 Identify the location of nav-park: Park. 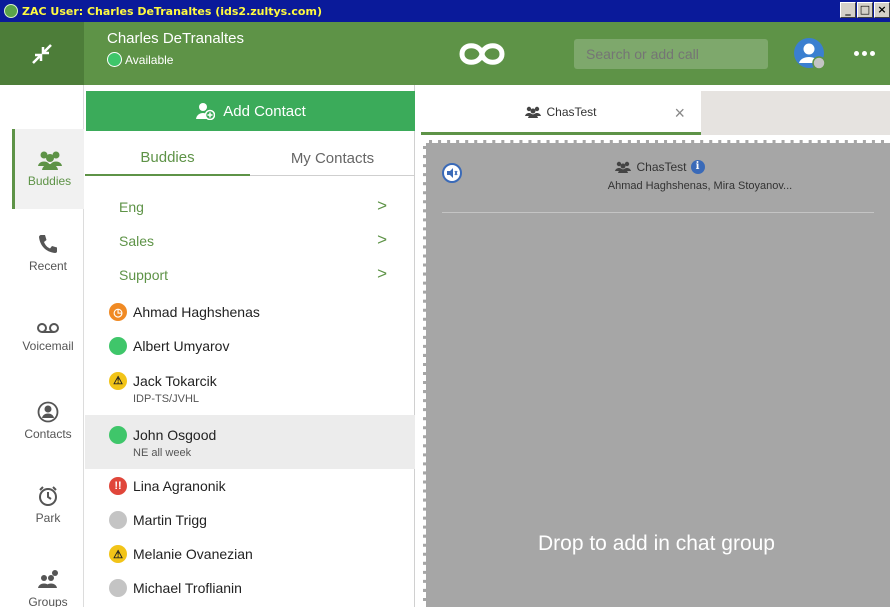
(48, 505).